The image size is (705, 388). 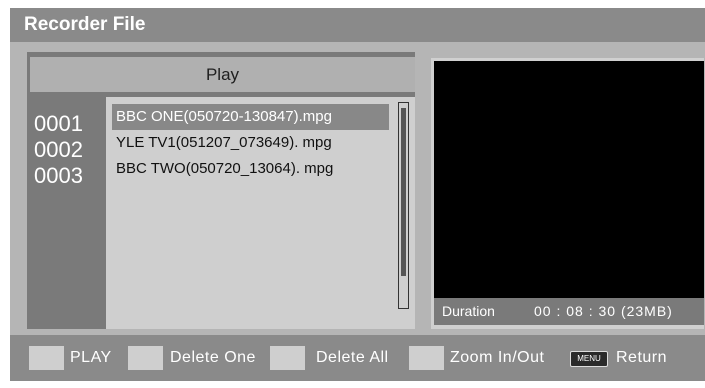 What do you see at coordinates (287, 358) in the screenshot?
I see `delete-all-key-swatch` at bounding box center [287, 358].